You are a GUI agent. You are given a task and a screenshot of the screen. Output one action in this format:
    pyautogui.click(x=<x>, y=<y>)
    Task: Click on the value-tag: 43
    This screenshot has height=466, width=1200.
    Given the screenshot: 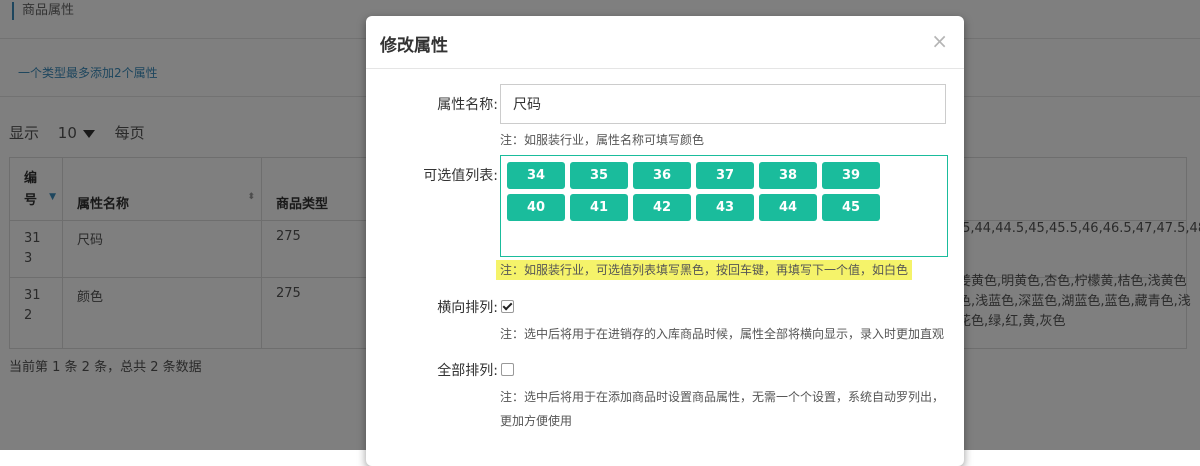 What is the action you would take?
    pyautogui.click(x=725, y=207)
    